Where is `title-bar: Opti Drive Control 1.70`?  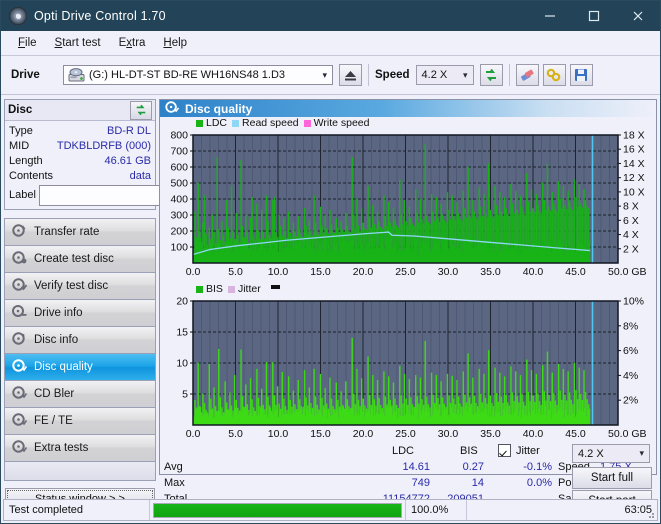
title-bar: Opti Drive Control 1.70 is located at coordinates (330, 16).